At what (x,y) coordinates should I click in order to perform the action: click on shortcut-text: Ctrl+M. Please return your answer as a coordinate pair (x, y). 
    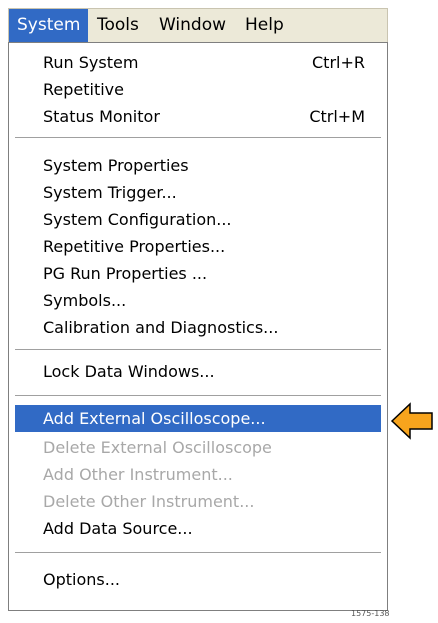
    Looking at the image, I should click on (337, 116).